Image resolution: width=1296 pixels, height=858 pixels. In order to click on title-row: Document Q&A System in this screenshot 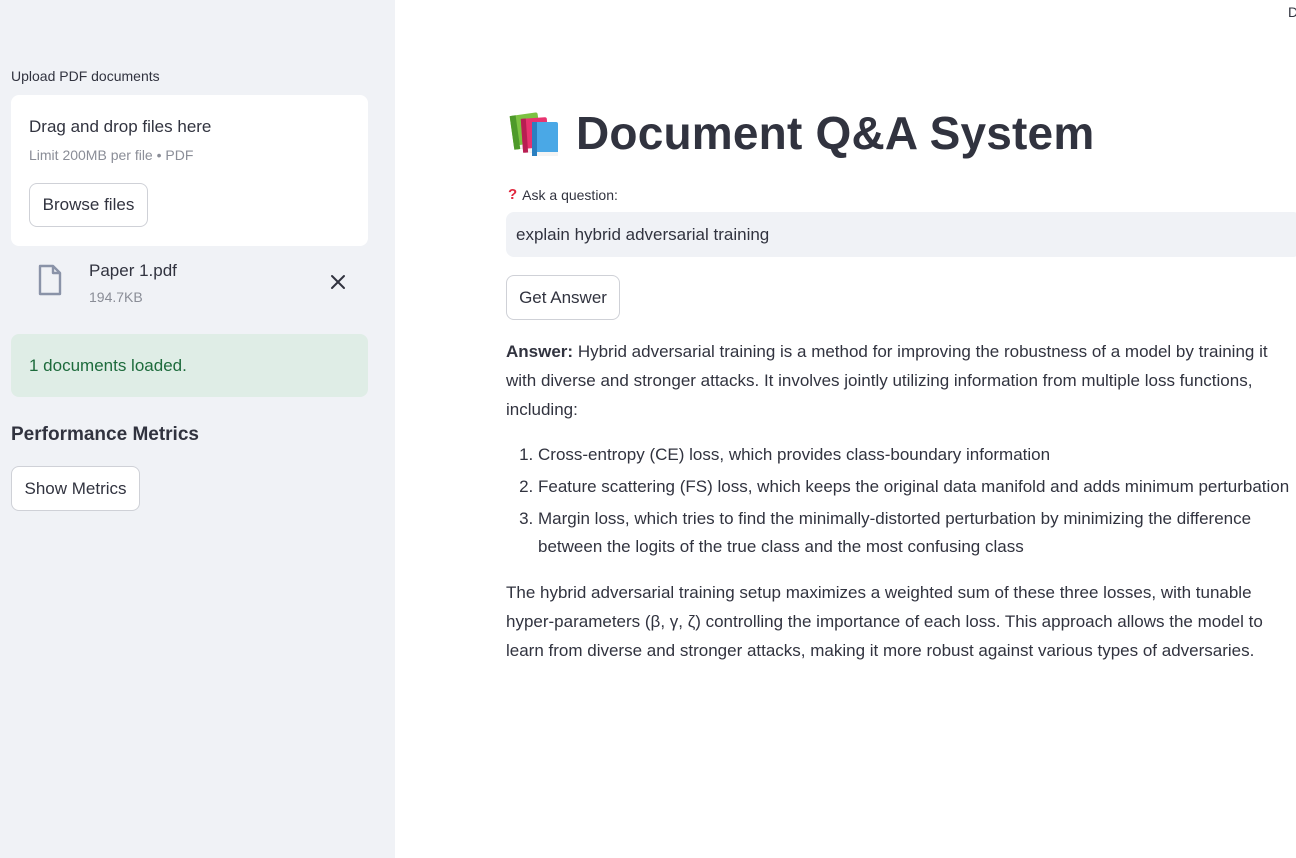, I will do `click(800, 133)`.